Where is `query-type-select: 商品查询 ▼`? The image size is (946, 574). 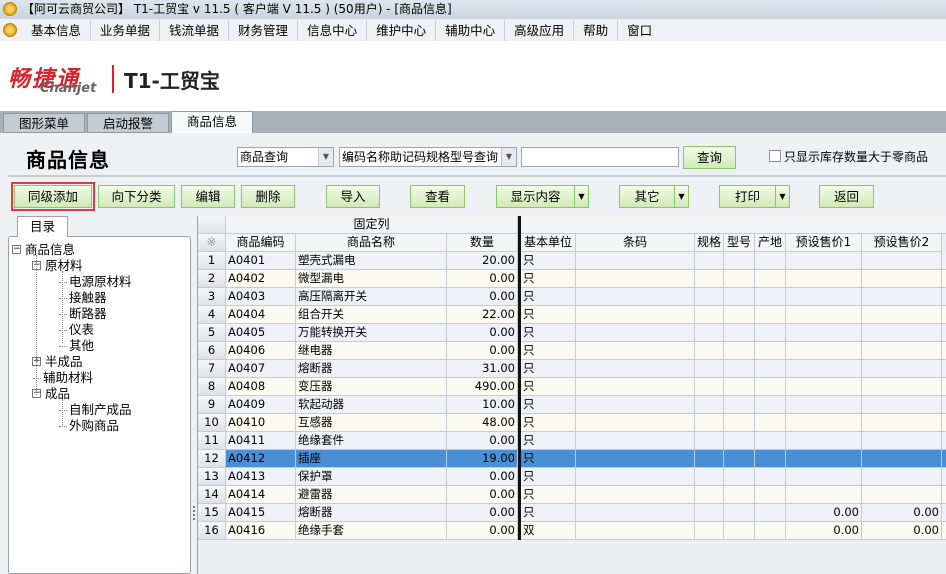
query-type-select: 商品查询 ▼ is located at coordinates (285, 157).